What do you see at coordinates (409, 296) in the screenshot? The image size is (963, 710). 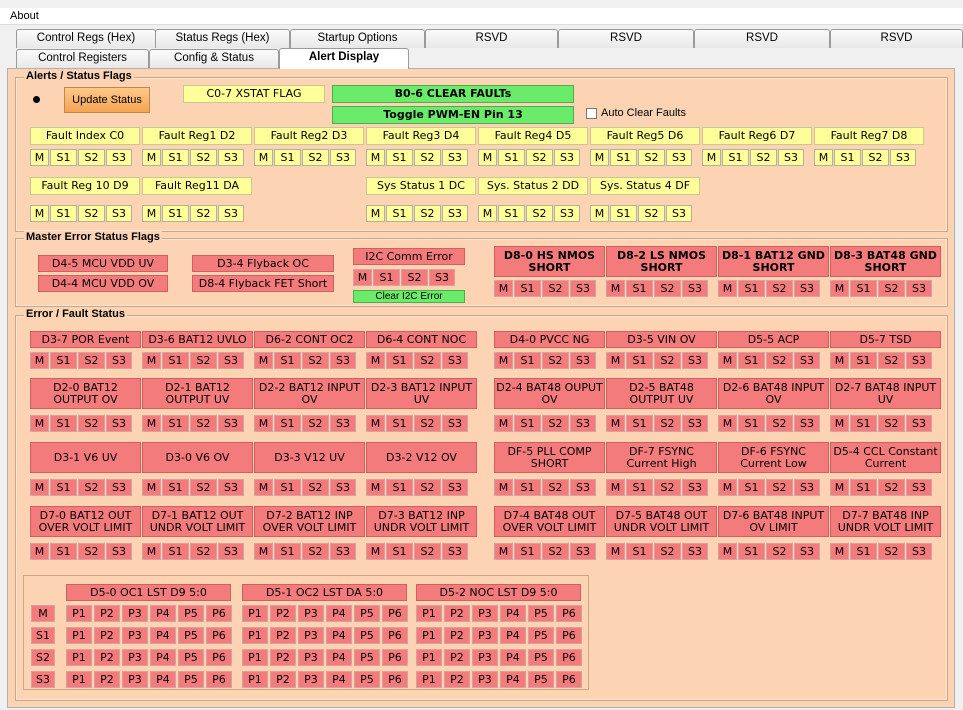 I see `clear-i2c-button: Clear I2C Error` at bounding box center [409, 296].